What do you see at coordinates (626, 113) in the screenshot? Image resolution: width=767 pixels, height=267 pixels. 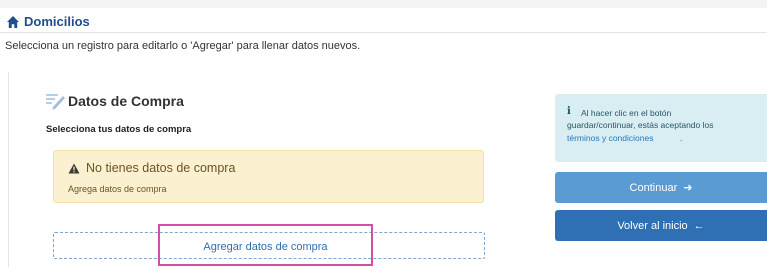 I see `info-line-1: Al hacer clic en el botón` at bounding box center [626, 113].